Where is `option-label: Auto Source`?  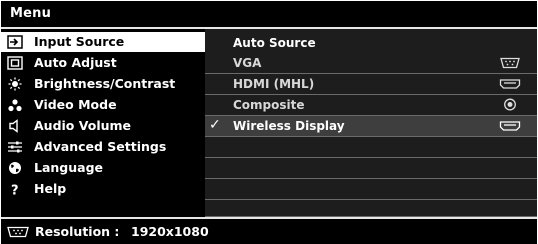 option-label: Auto Source is located at coordinates (274, 43).